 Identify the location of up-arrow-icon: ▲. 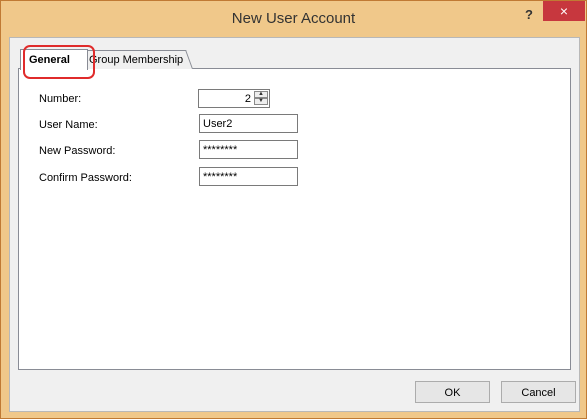
(261, 94).